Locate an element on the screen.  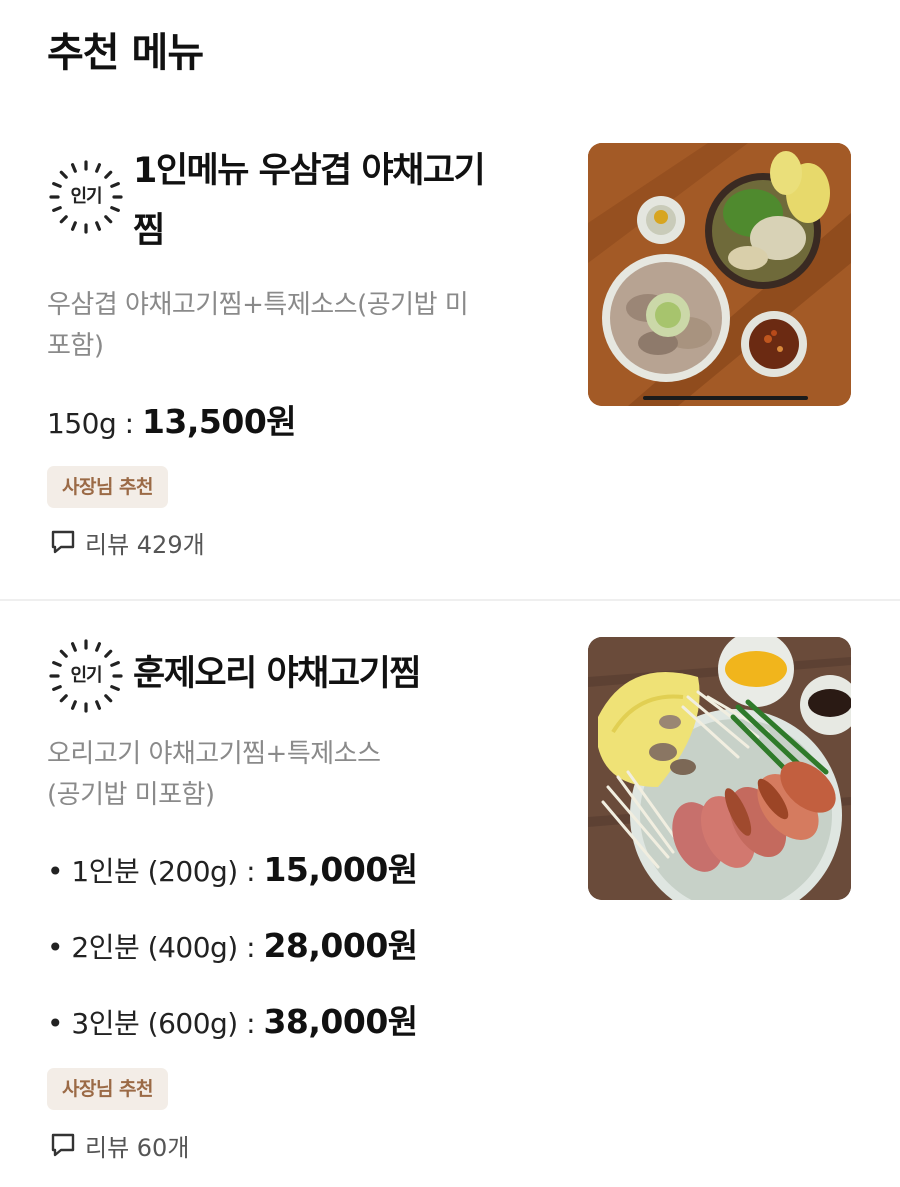
menu-name-line2: 찜 is located at coordinates (149, 231).